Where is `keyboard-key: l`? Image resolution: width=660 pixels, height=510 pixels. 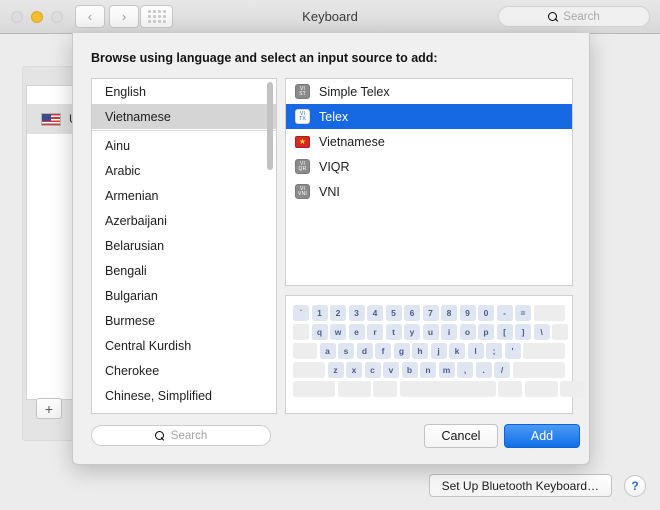 keyboard-key: l is located at coordinates (475, 351).